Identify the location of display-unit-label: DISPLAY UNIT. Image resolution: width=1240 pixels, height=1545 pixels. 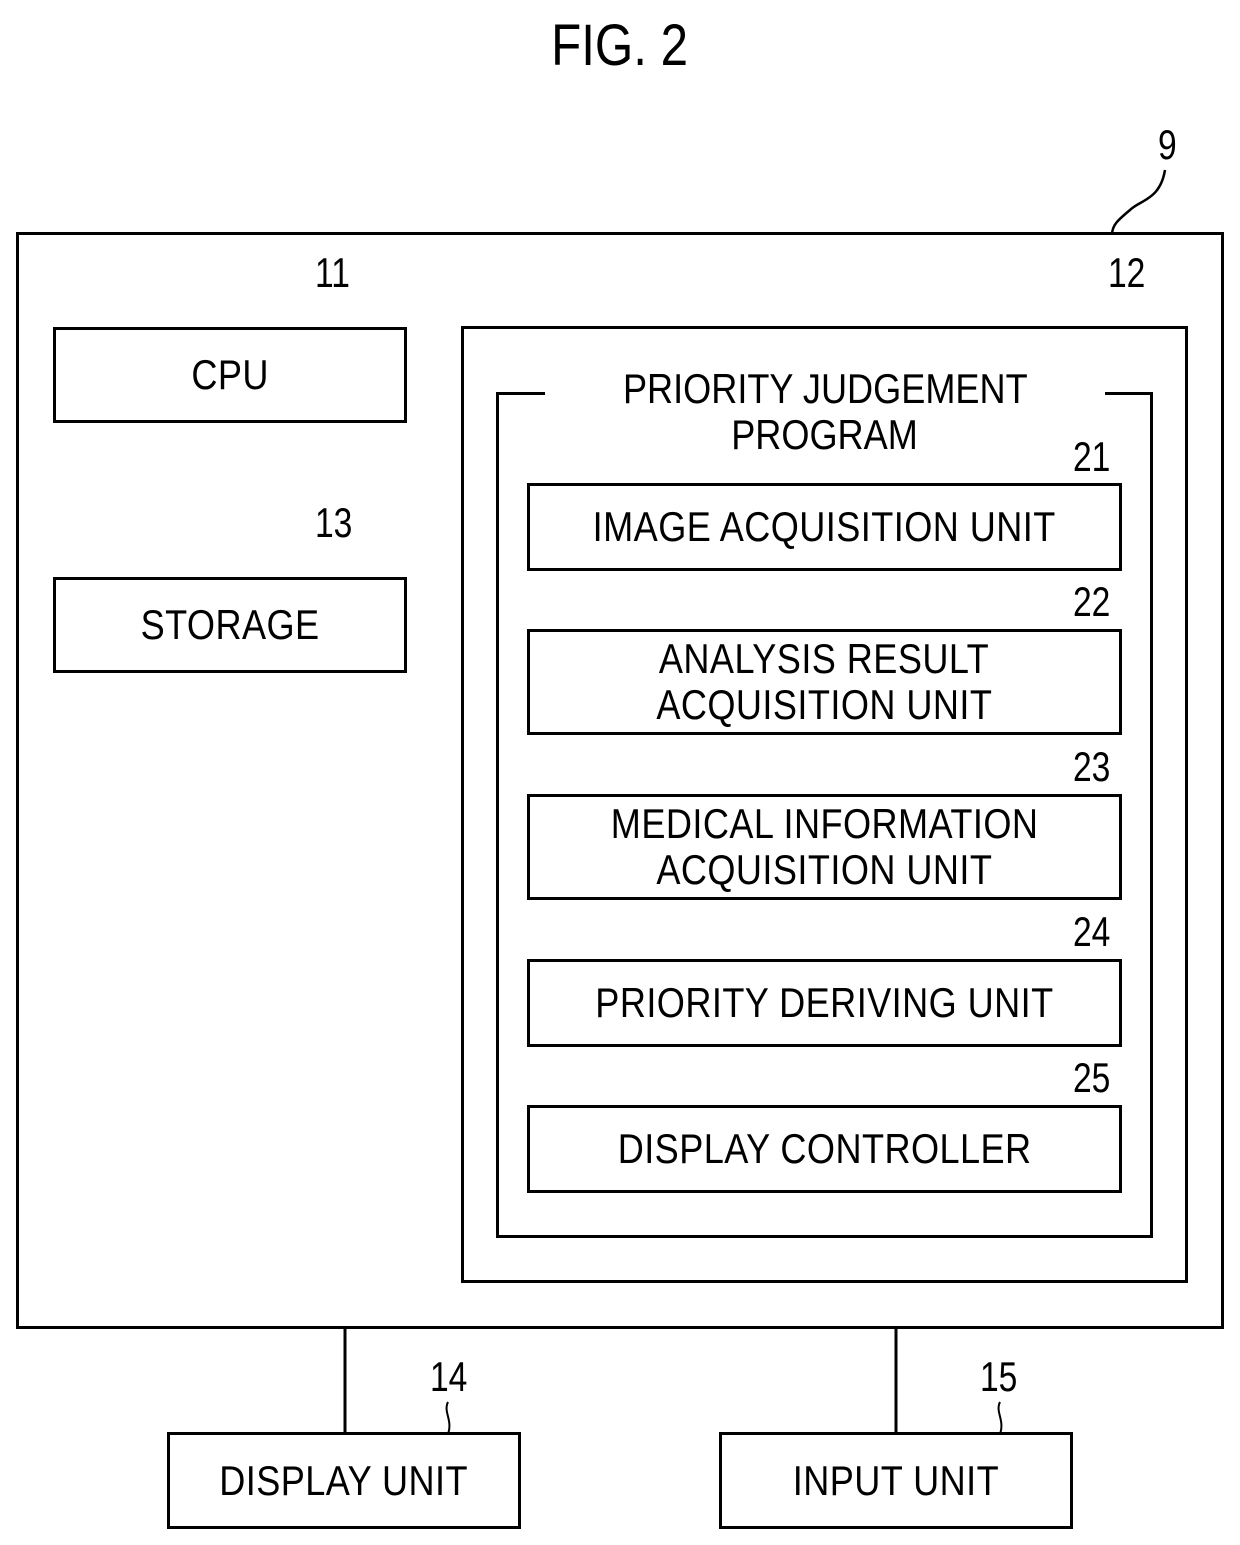
(344, 1480).